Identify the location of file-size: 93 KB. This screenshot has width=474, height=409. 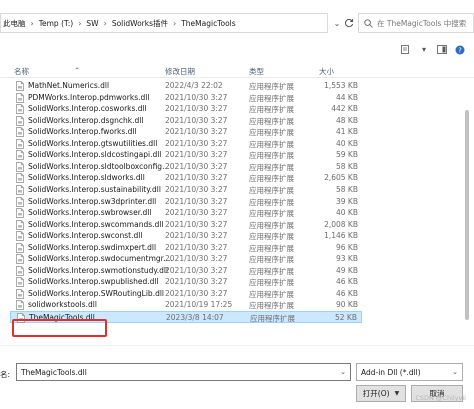
(347, 259).